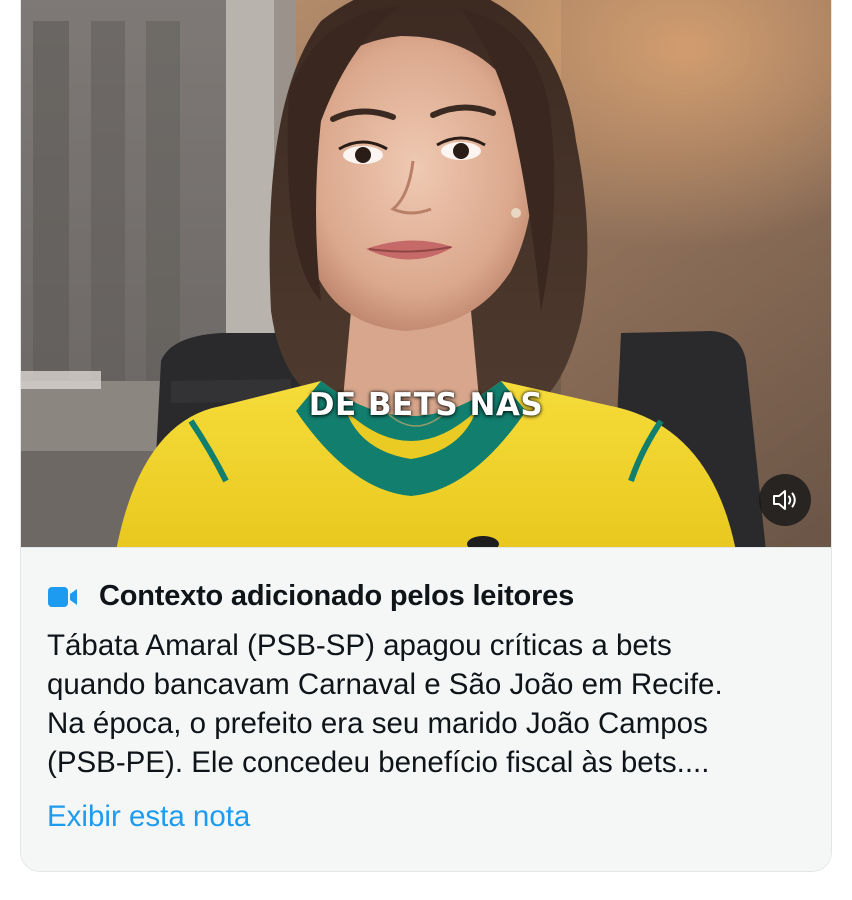 This screenshot has width=852, height=900. I want to click on video-camera-icon, so click(63, 597).